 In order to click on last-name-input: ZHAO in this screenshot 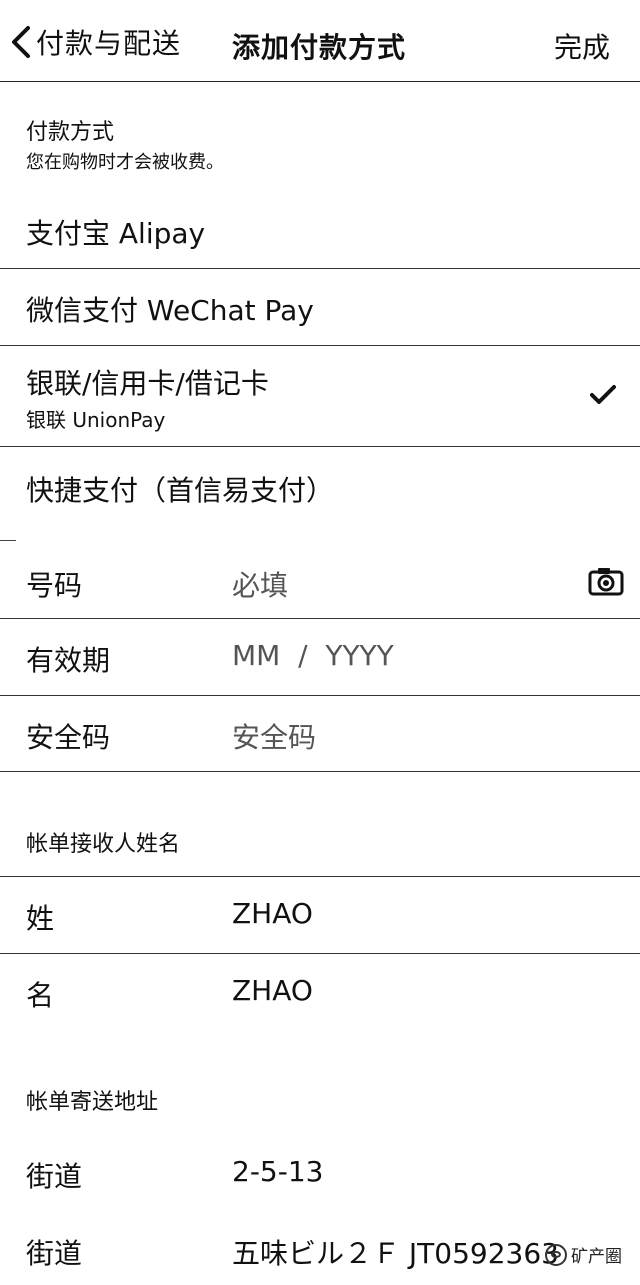, I will do `click(272, 913)`.